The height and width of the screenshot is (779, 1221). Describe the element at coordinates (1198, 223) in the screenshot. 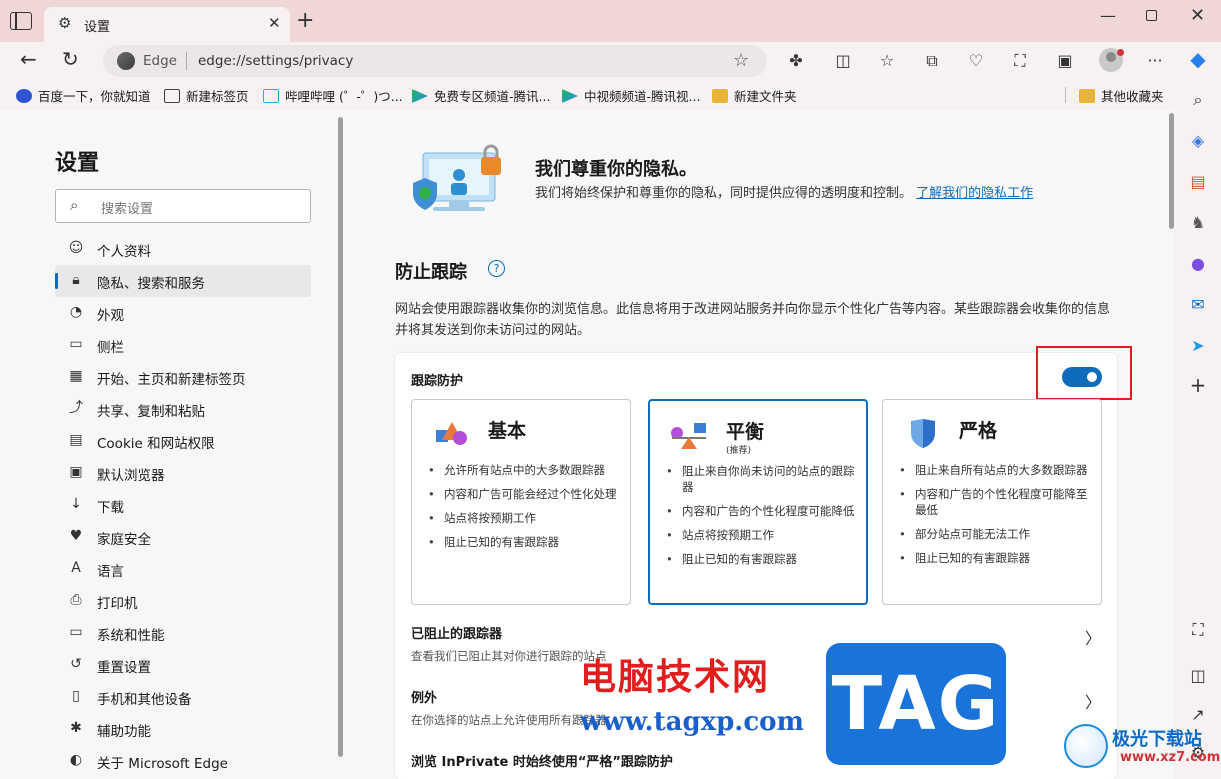

I see `games-icon: ♞` at that location.